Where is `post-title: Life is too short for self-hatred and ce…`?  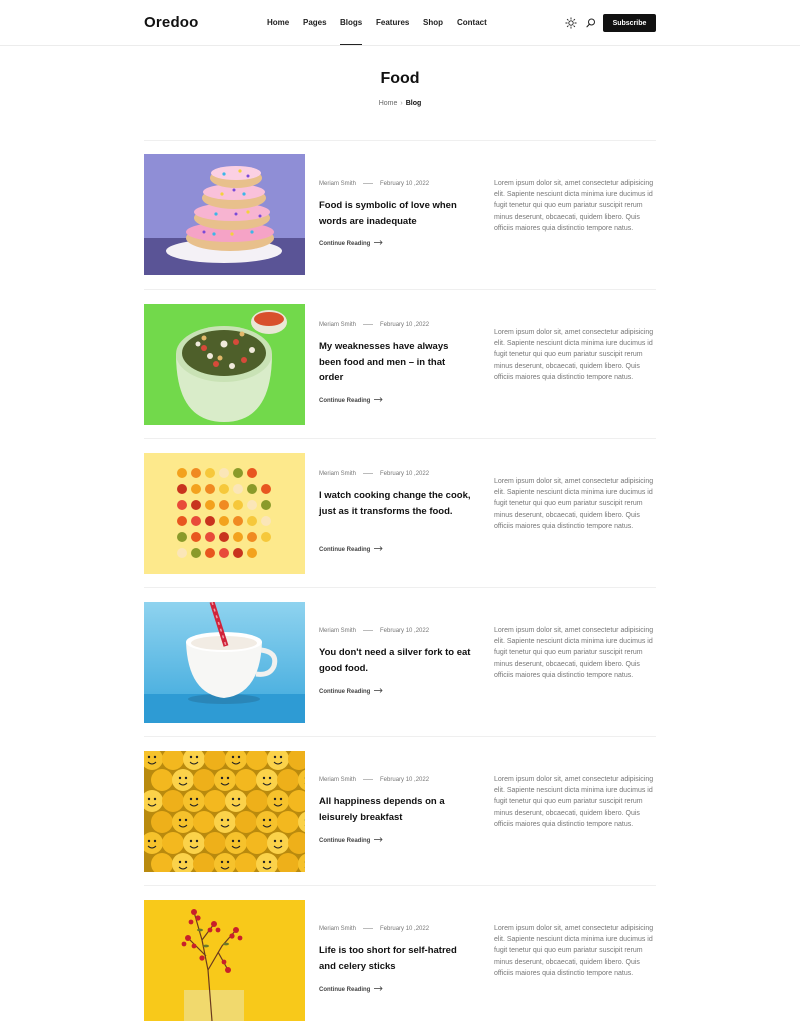
post-title: Life is too short for self-hatred and ce… is located at coordinates (395, 958).